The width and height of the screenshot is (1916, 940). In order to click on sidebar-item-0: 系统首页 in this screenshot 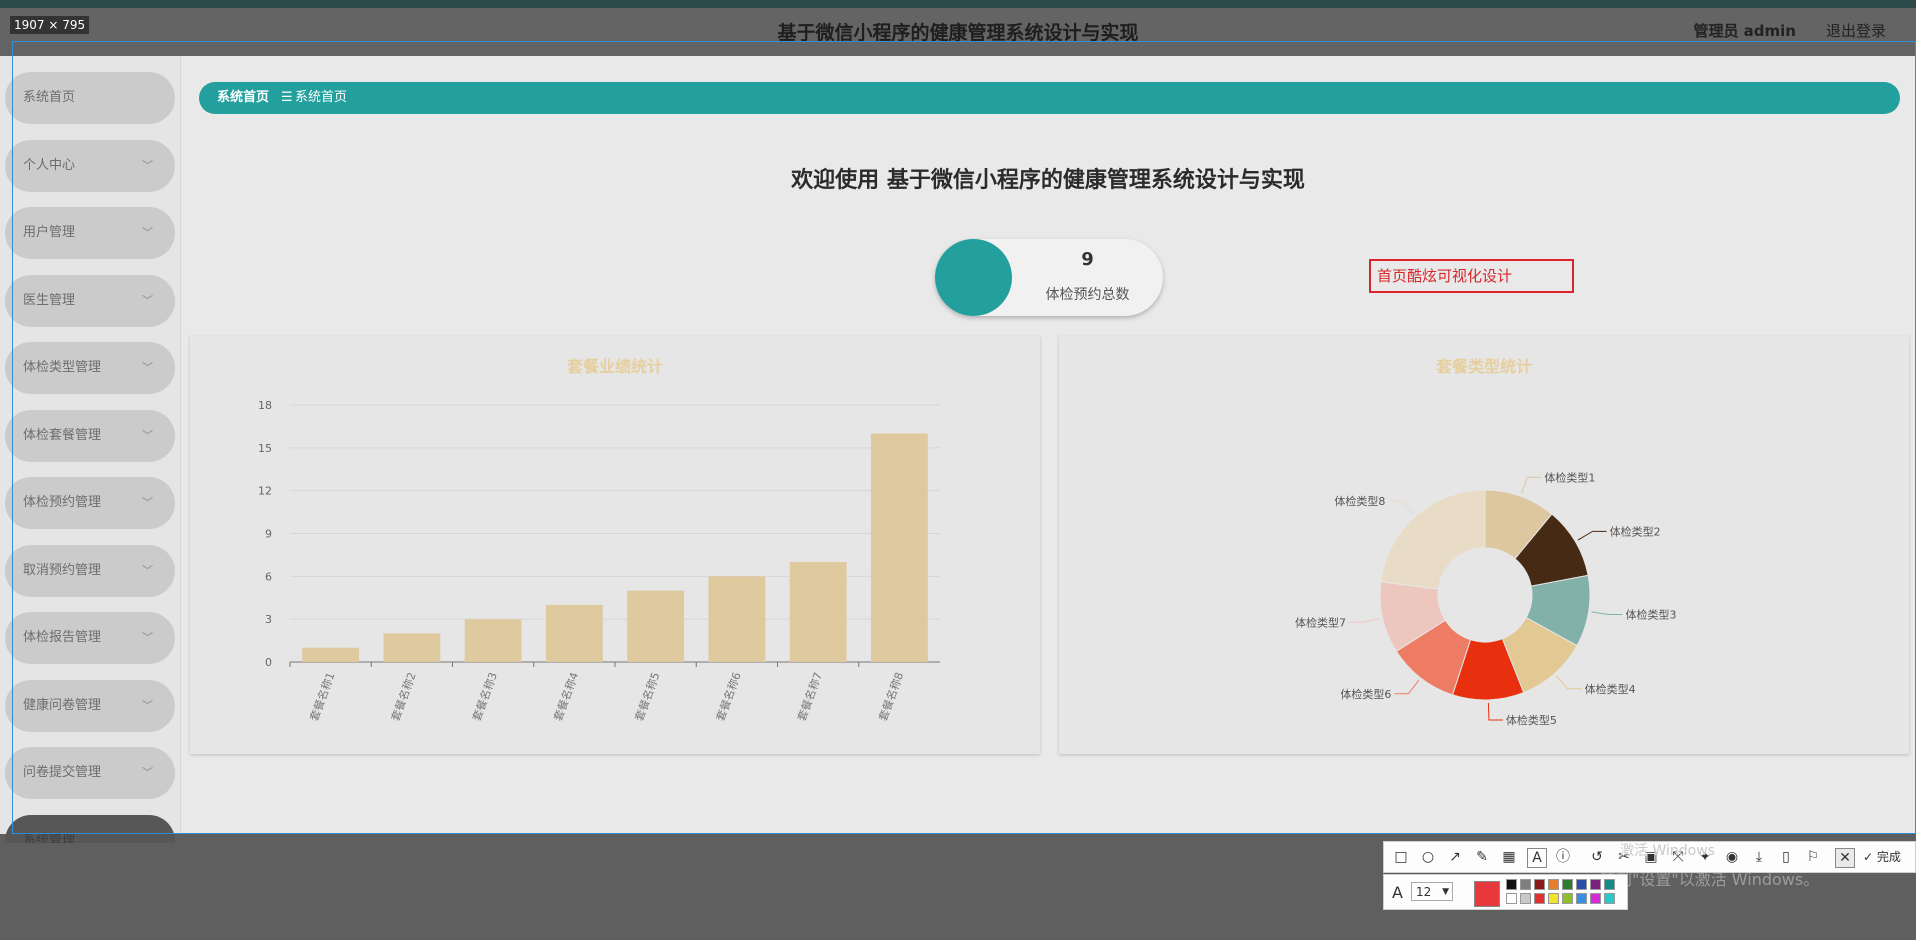, I will do `click(90, 98)`.